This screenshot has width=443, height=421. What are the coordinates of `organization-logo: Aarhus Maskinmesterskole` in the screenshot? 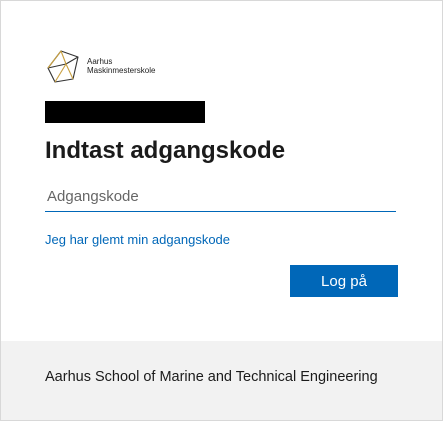 It's located at (100, 66).